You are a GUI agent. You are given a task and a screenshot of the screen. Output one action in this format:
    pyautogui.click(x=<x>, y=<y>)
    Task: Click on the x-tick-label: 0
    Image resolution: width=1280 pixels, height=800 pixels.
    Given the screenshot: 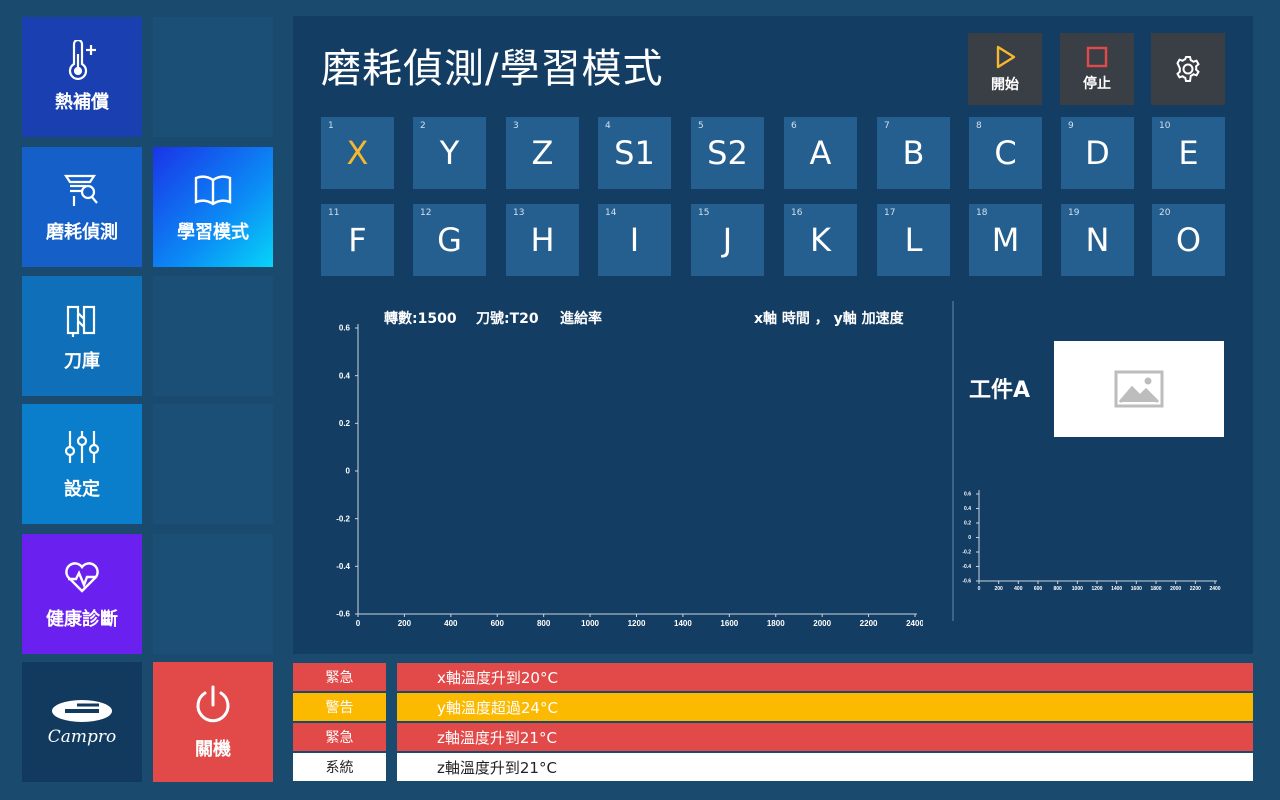 What is the action you would take?
    pyautogui.click(x=358, y=623)
    